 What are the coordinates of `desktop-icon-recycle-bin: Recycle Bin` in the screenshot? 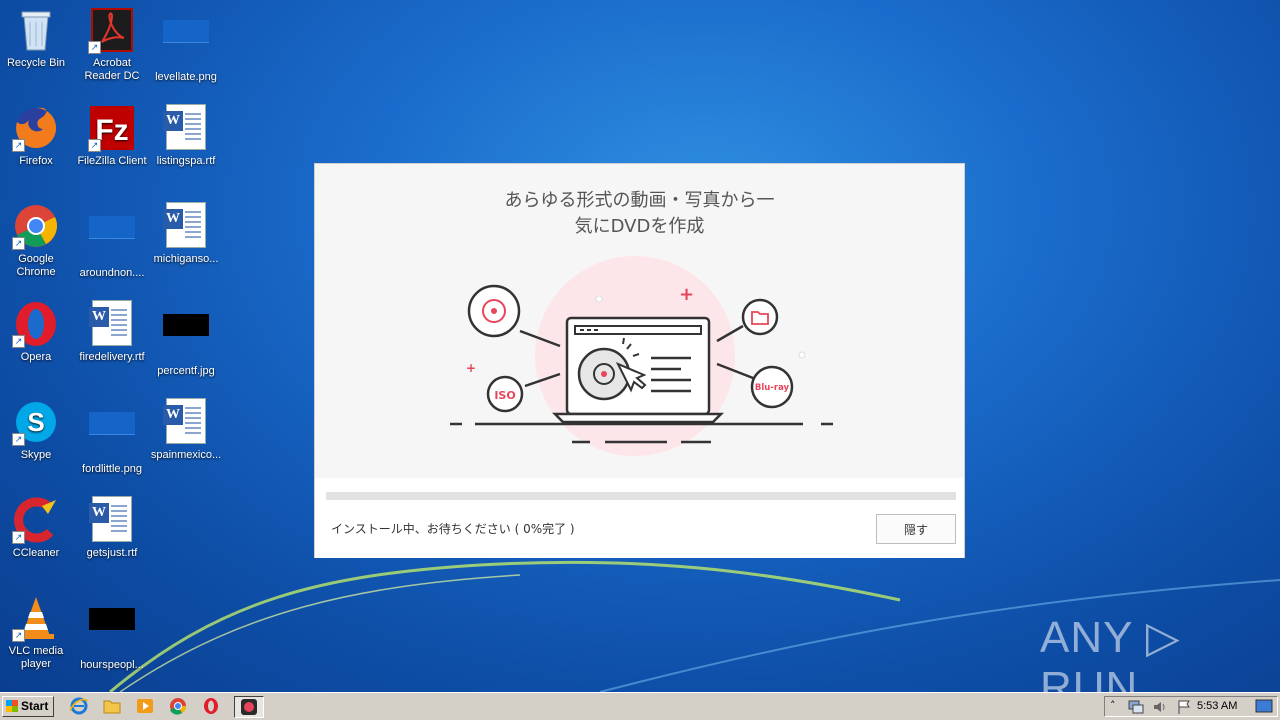 It's located at (37, 38).